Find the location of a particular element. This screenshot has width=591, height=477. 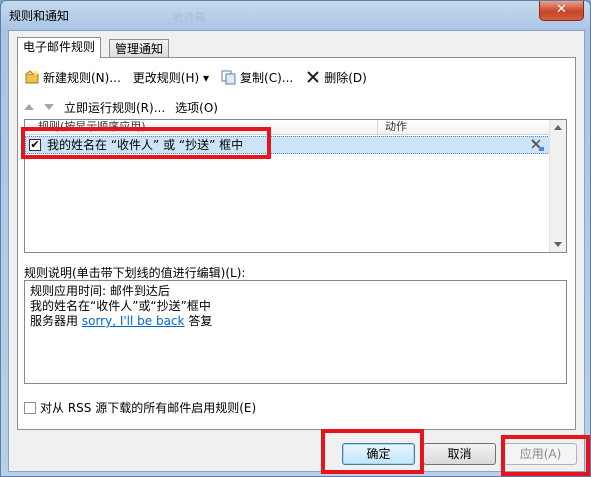

description-text: 服务器用 is located at coordinates (54, 321).